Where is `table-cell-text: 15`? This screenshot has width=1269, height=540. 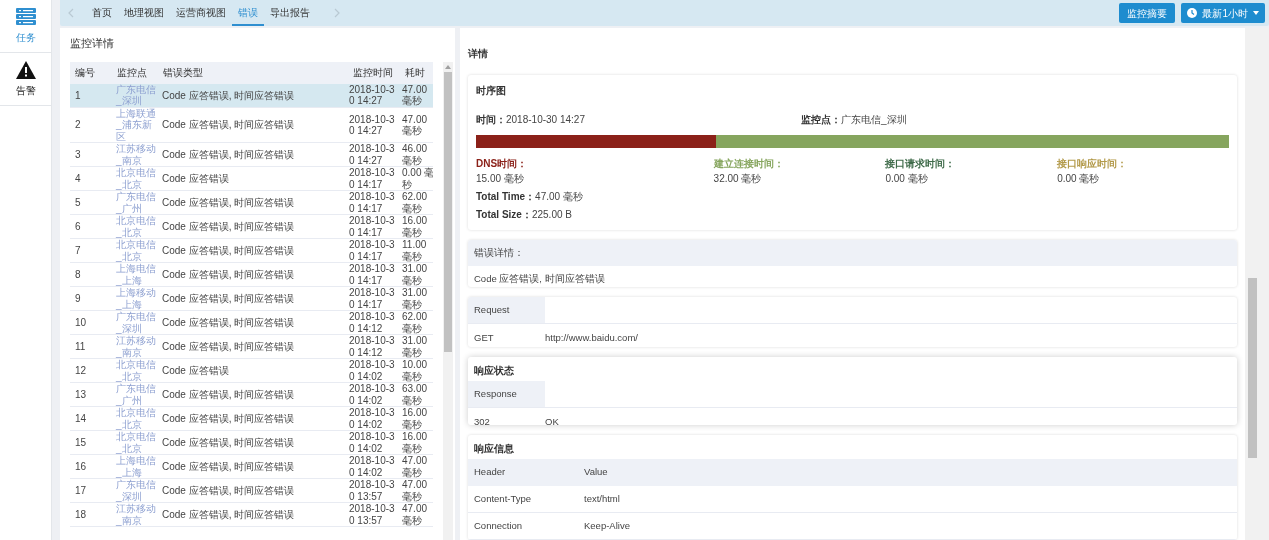 table-cell-text: 15 is located at coordinates (81, 443).